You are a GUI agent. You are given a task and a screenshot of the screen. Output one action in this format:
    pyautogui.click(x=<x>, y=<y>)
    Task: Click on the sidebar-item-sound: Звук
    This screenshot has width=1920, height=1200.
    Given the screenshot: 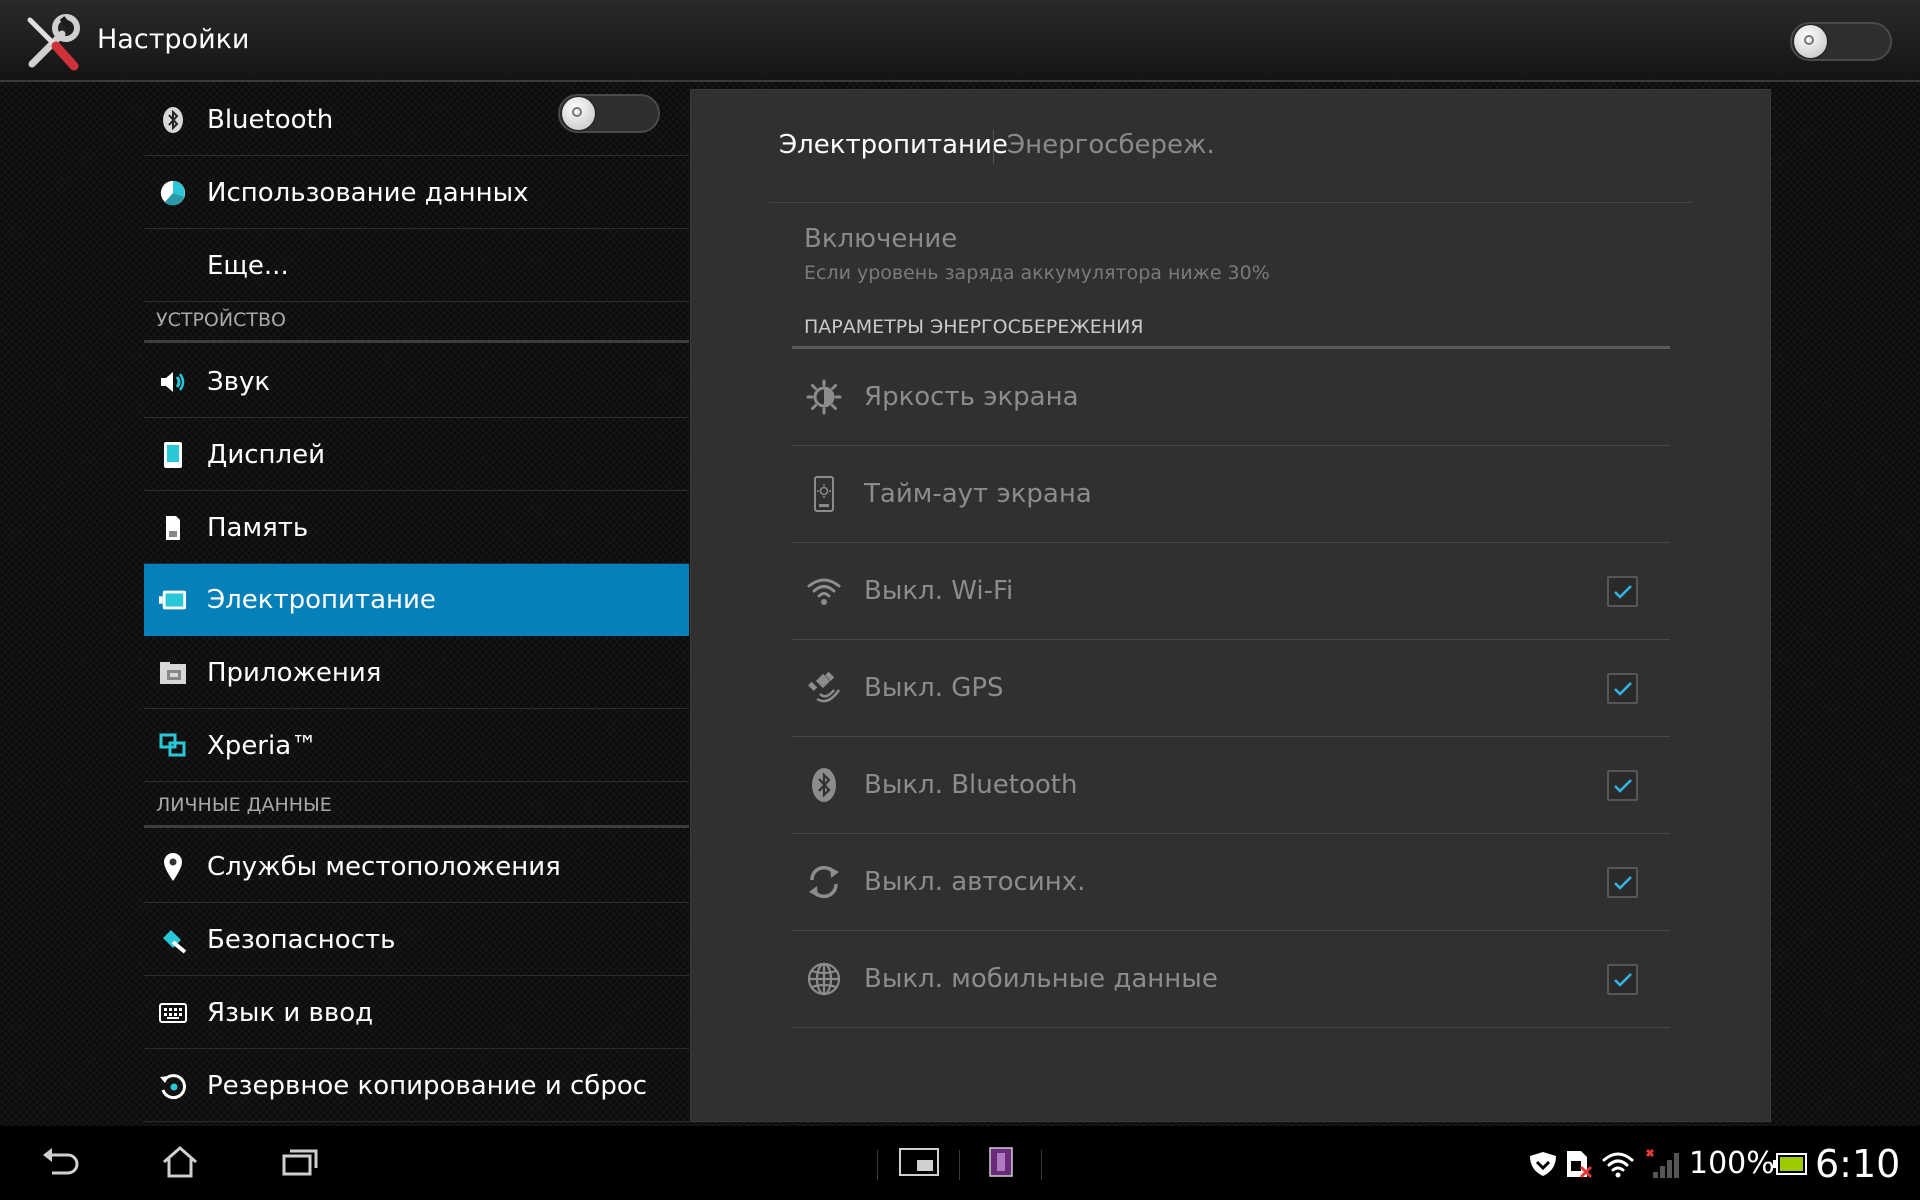 What is the action you would take?
    pyautogui.click(x=416, y=382)
    